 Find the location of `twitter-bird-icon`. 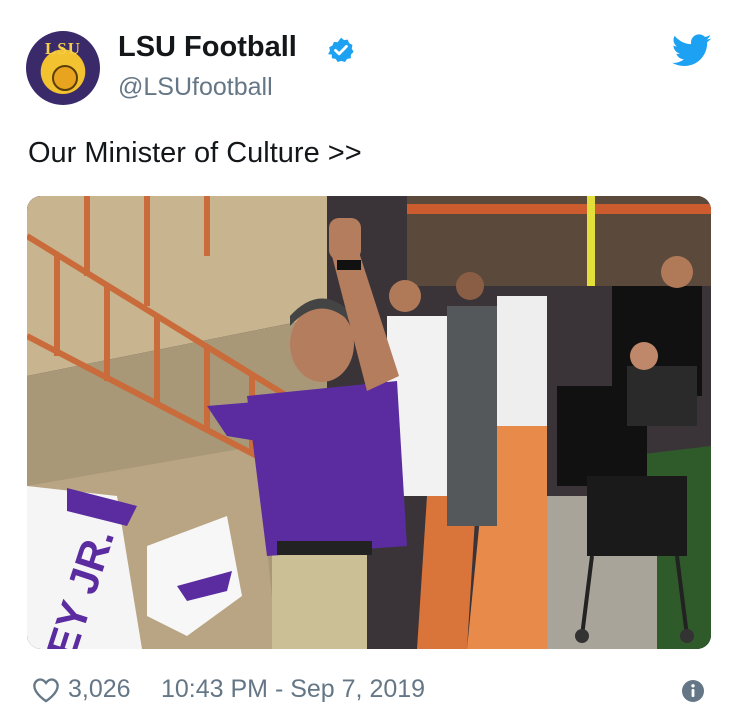

twitter-bird-icon is located at coordinates (692, 51).